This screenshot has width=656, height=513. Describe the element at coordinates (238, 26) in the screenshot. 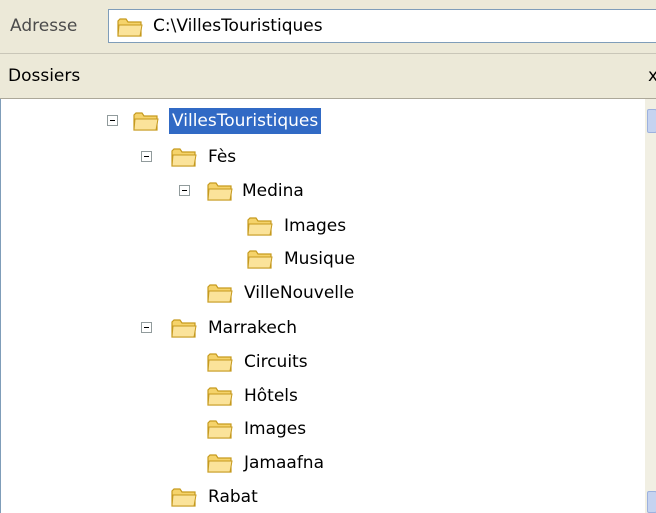

I see `address-path: C:\VillesTouristiques` at that location.